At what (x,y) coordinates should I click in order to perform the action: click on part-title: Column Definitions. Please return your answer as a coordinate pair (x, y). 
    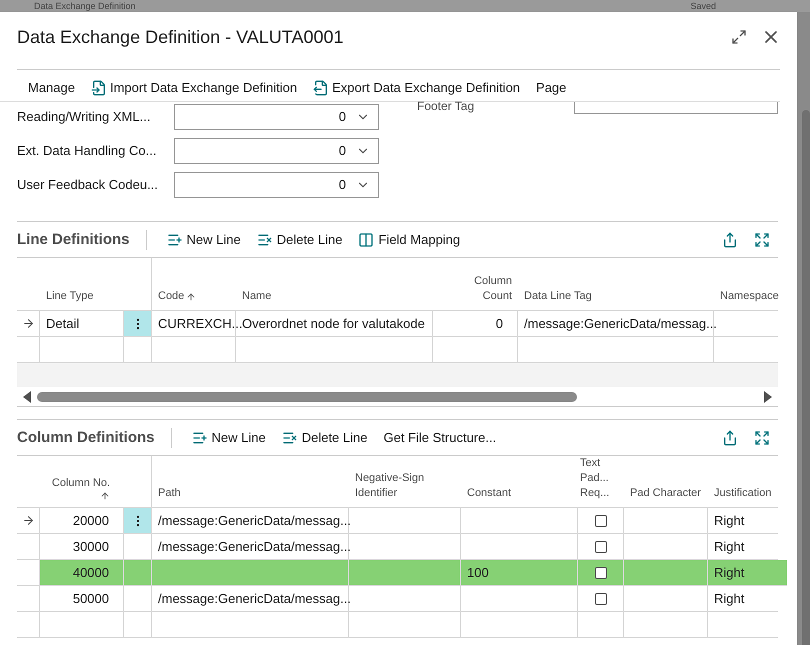
    Looking at the image, I should click on (94, 438).